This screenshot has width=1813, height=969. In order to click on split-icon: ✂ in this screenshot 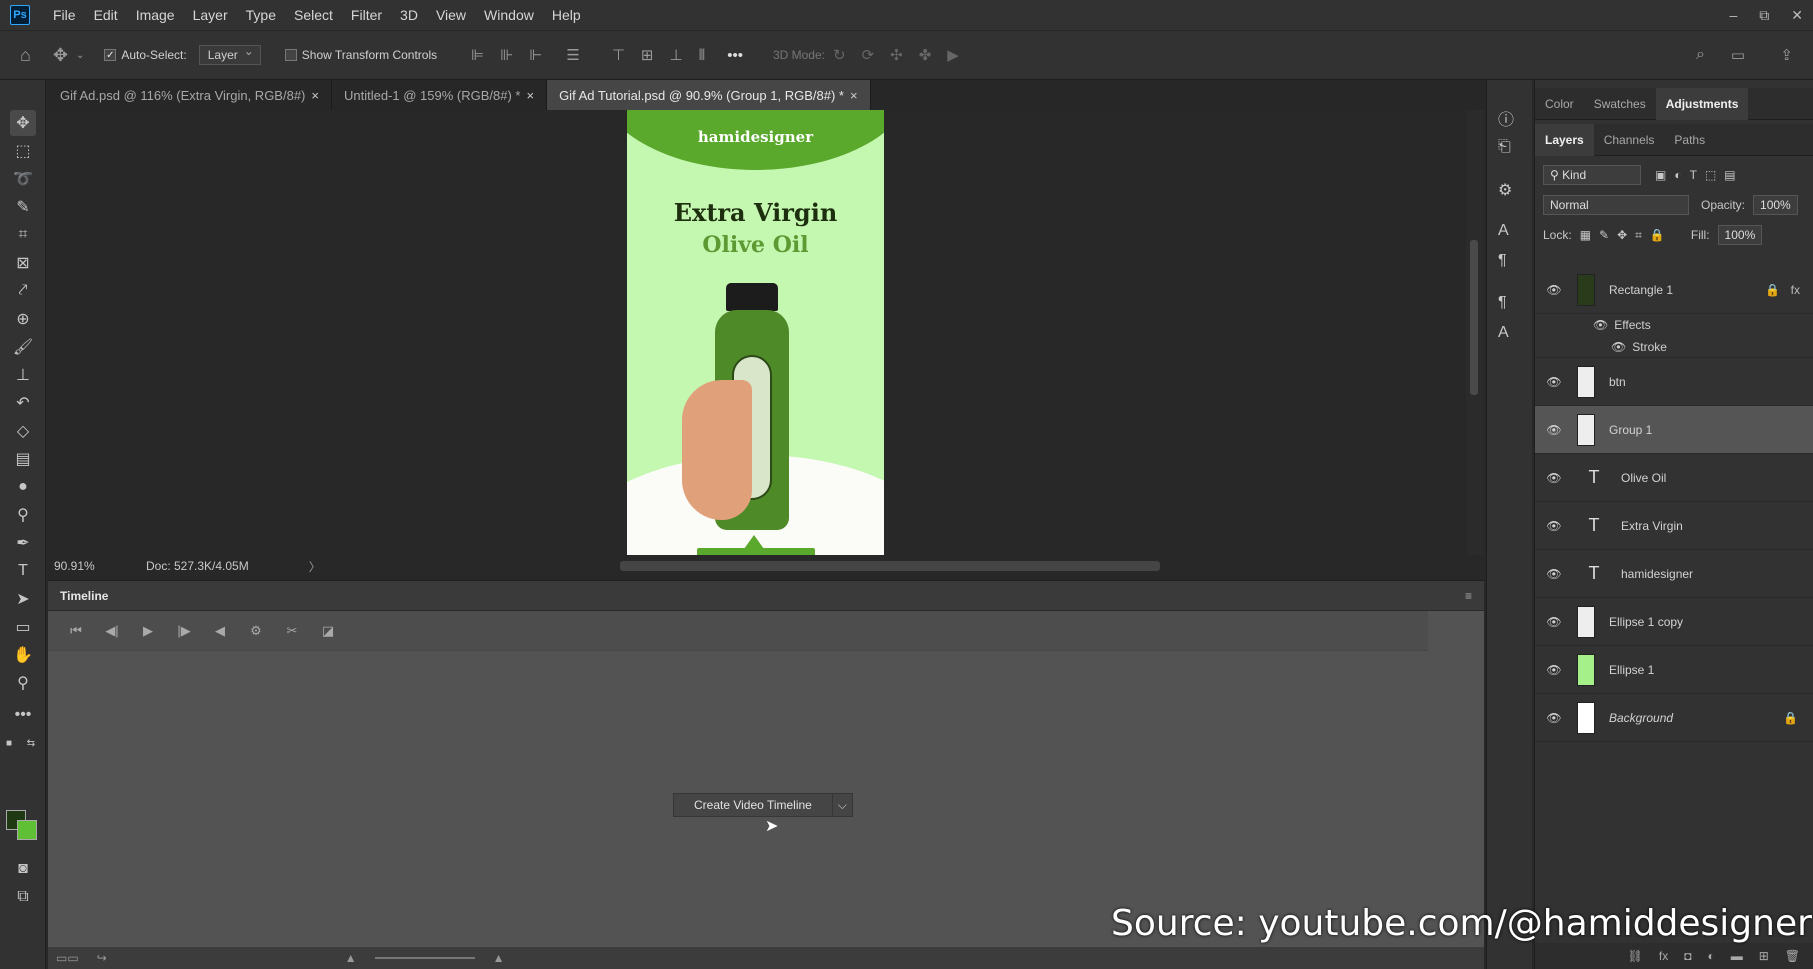, I will do `click(292, 631)`.